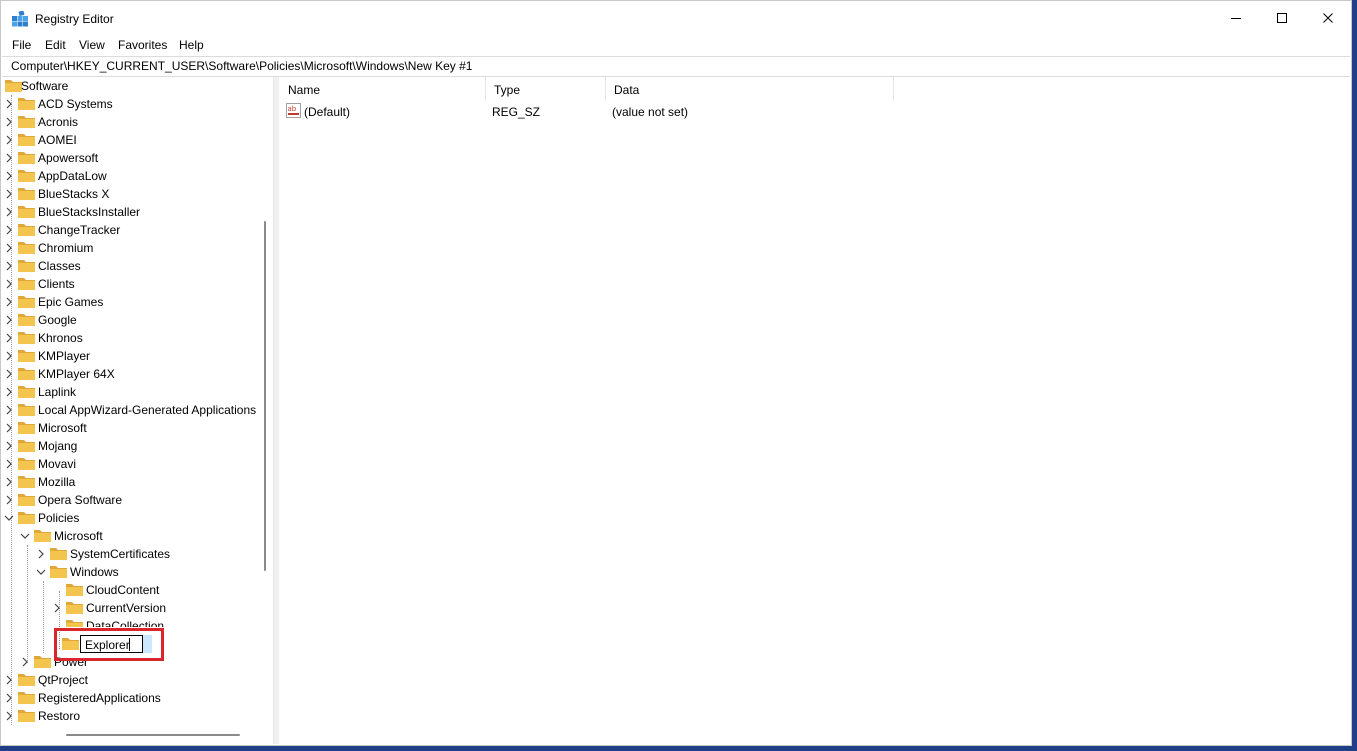 This screenshot has width=1357, height=751. I want to click on tree-node: ACD Systems, so click(132, 104).